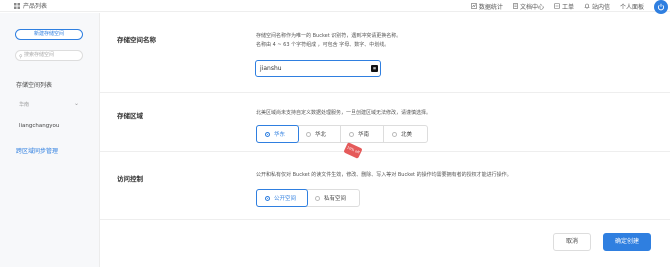 Image resolution: width=670 pixels, height=267 pixels. Describe the element at coordinates (335, 7) in the screenshot. I see `top-bar: 产品列表 数据统计 文档中心 工单 站内信 个人面板` at that location.